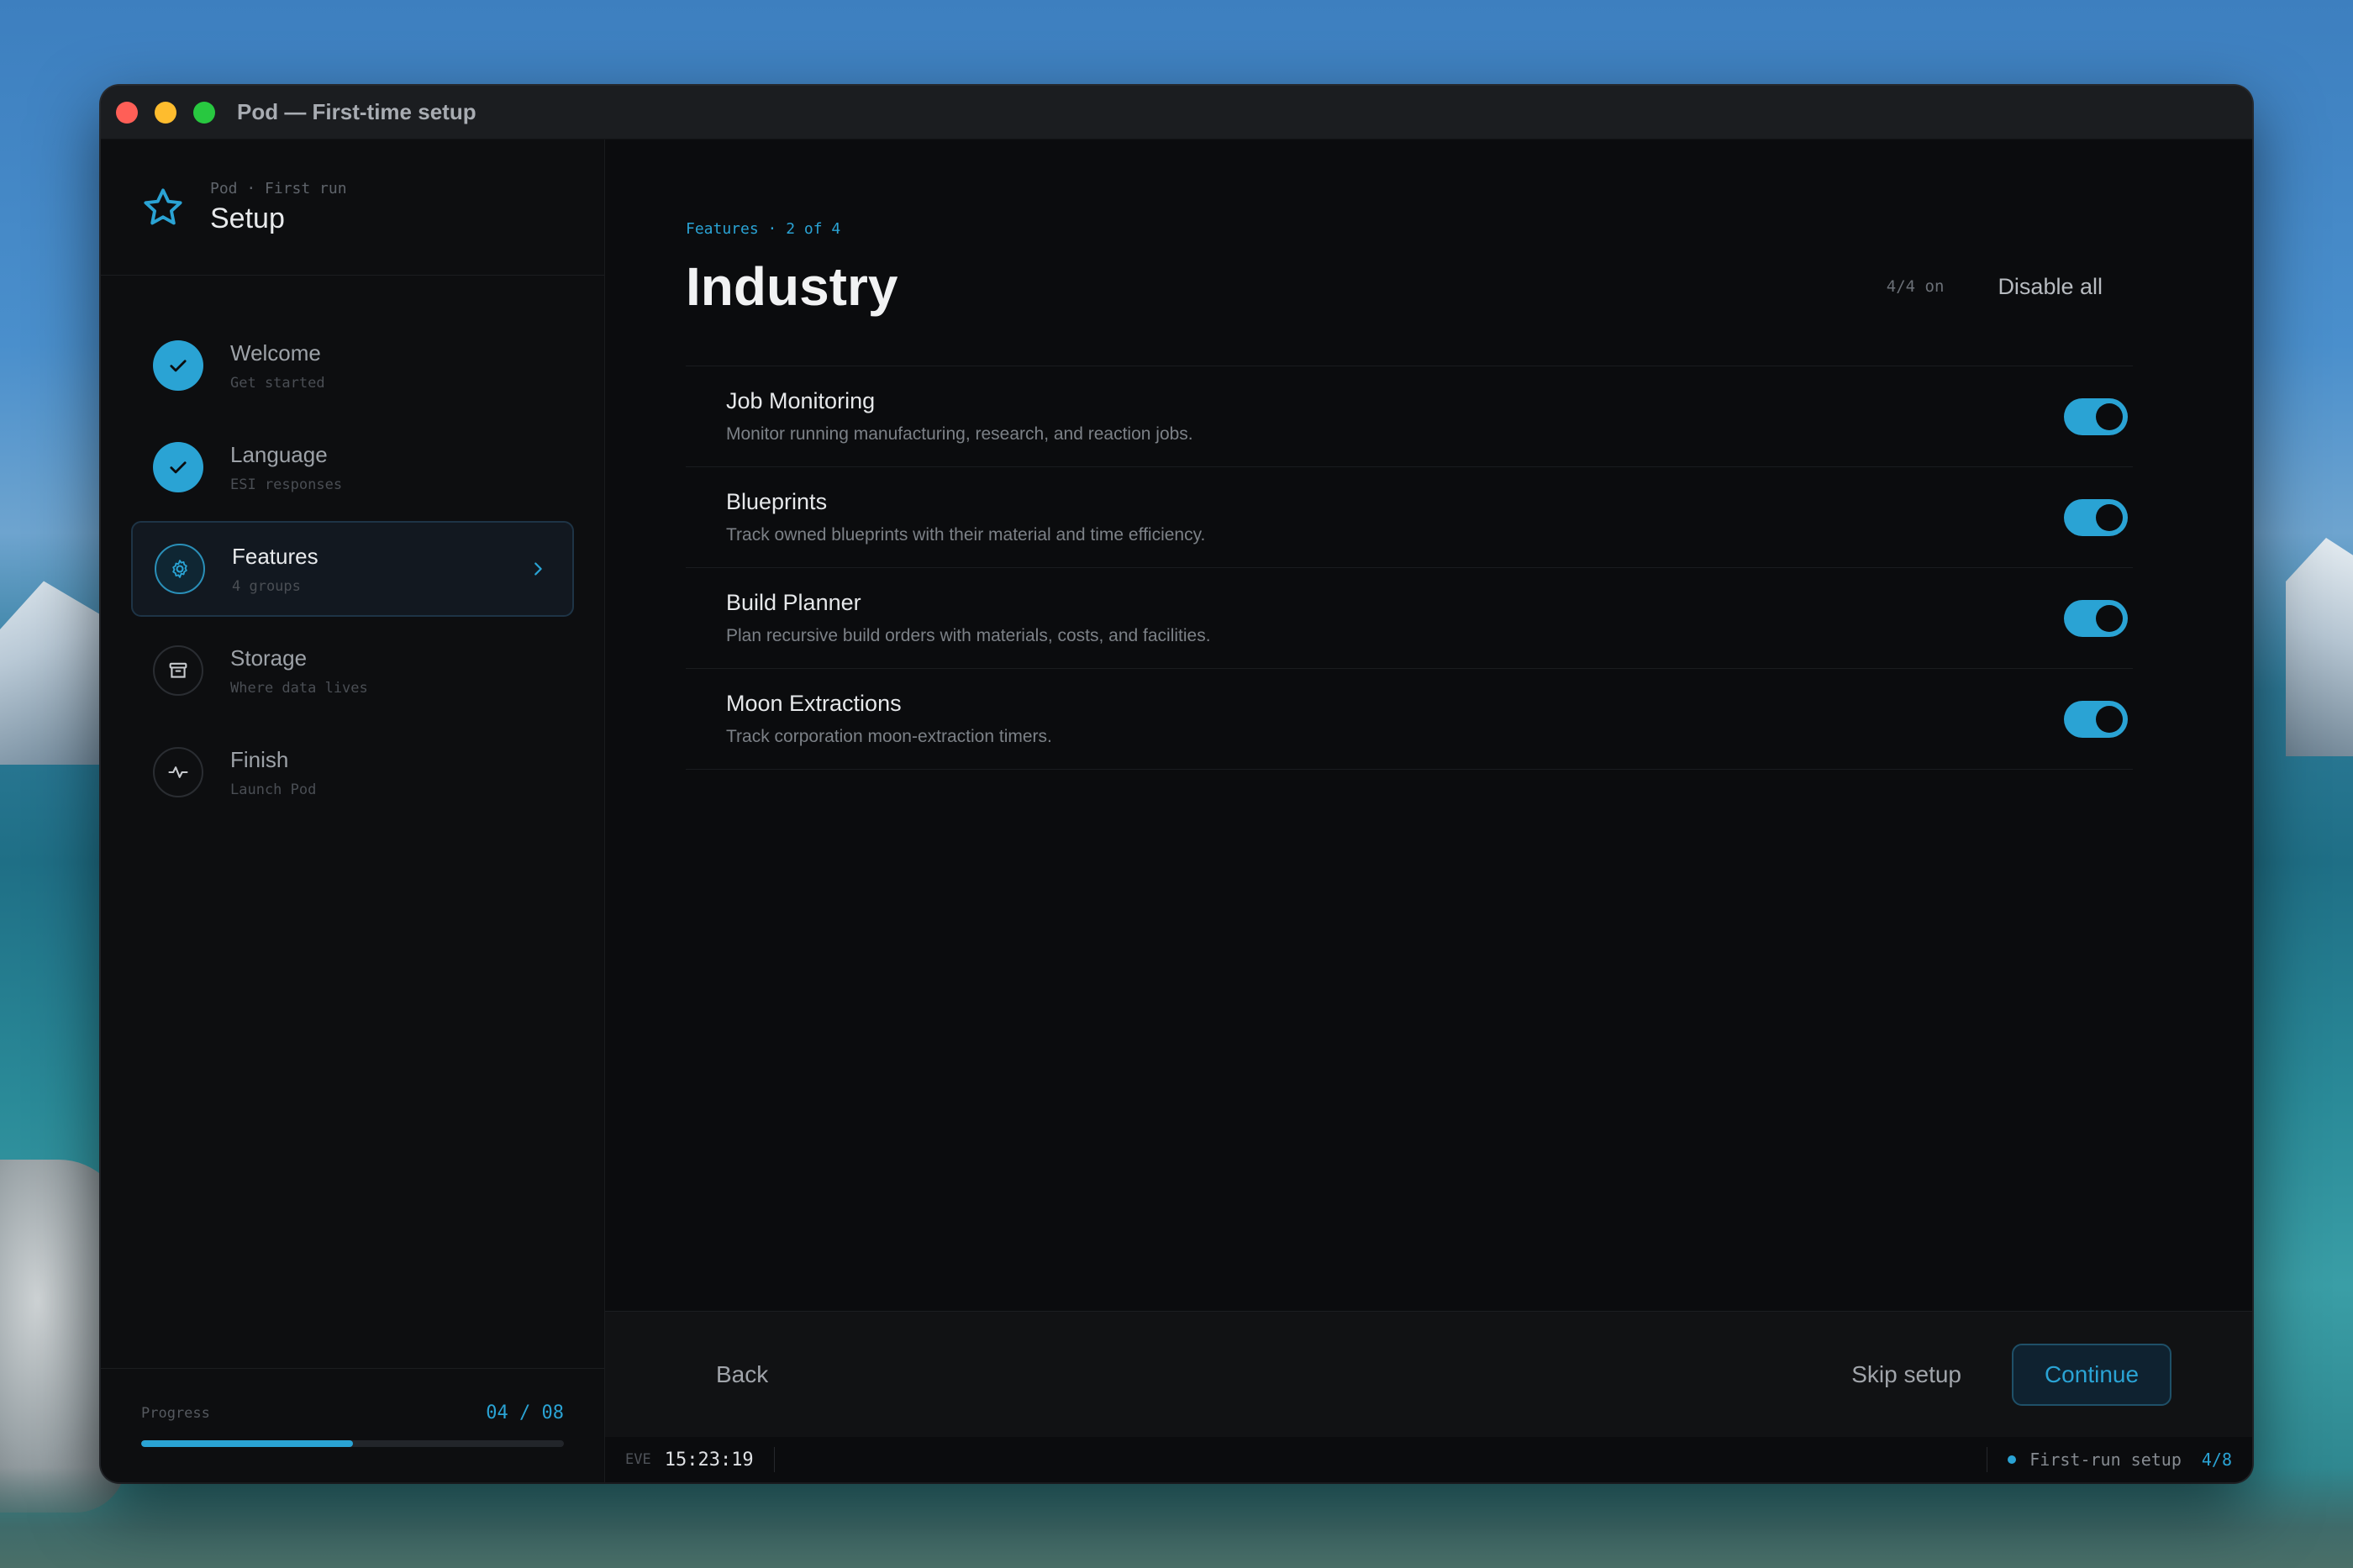  What do you see at coordinates (54, 673) in the screenshot?
I see `background-mountain-left` at bounding box center [54, 673].